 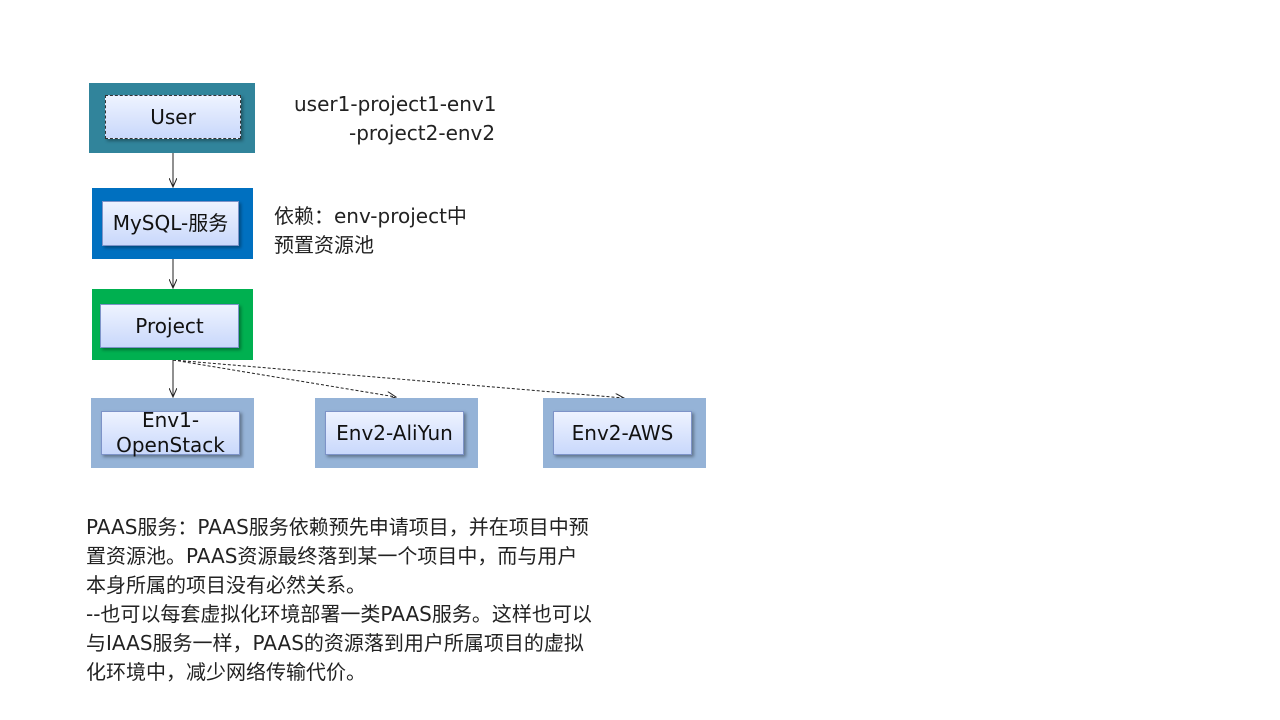 I want to click on env1-openstack-label: Env1-OpenStack, so click(x=170, y=432).